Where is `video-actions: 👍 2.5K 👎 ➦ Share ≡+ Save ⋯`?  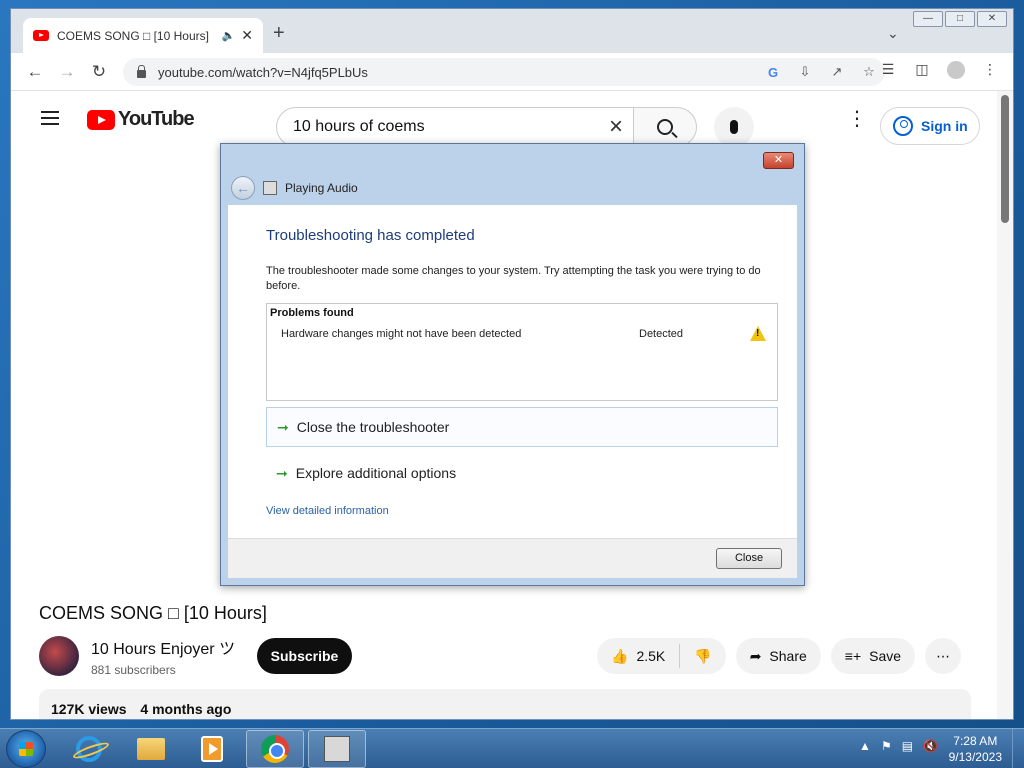 video-actions: 👍 2.5K 👎 ➦ Share ≡+ Save ⋯ is located at coordinates (779, 656).